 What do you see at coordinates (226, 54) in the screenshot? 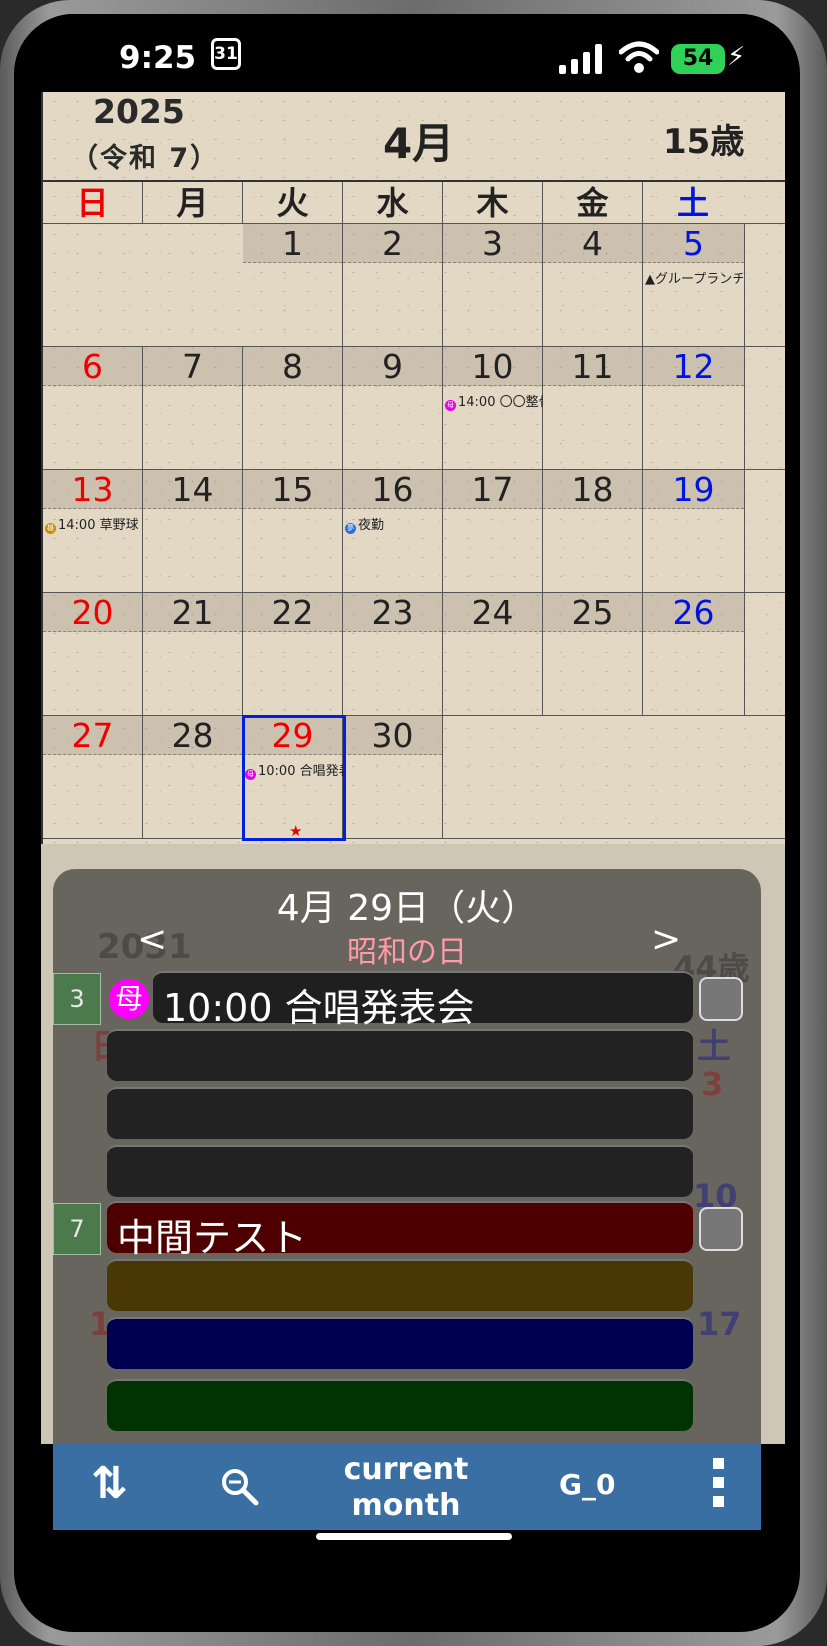
I see `calendar-notification-icon: 31` at bounding box center [226, 54].